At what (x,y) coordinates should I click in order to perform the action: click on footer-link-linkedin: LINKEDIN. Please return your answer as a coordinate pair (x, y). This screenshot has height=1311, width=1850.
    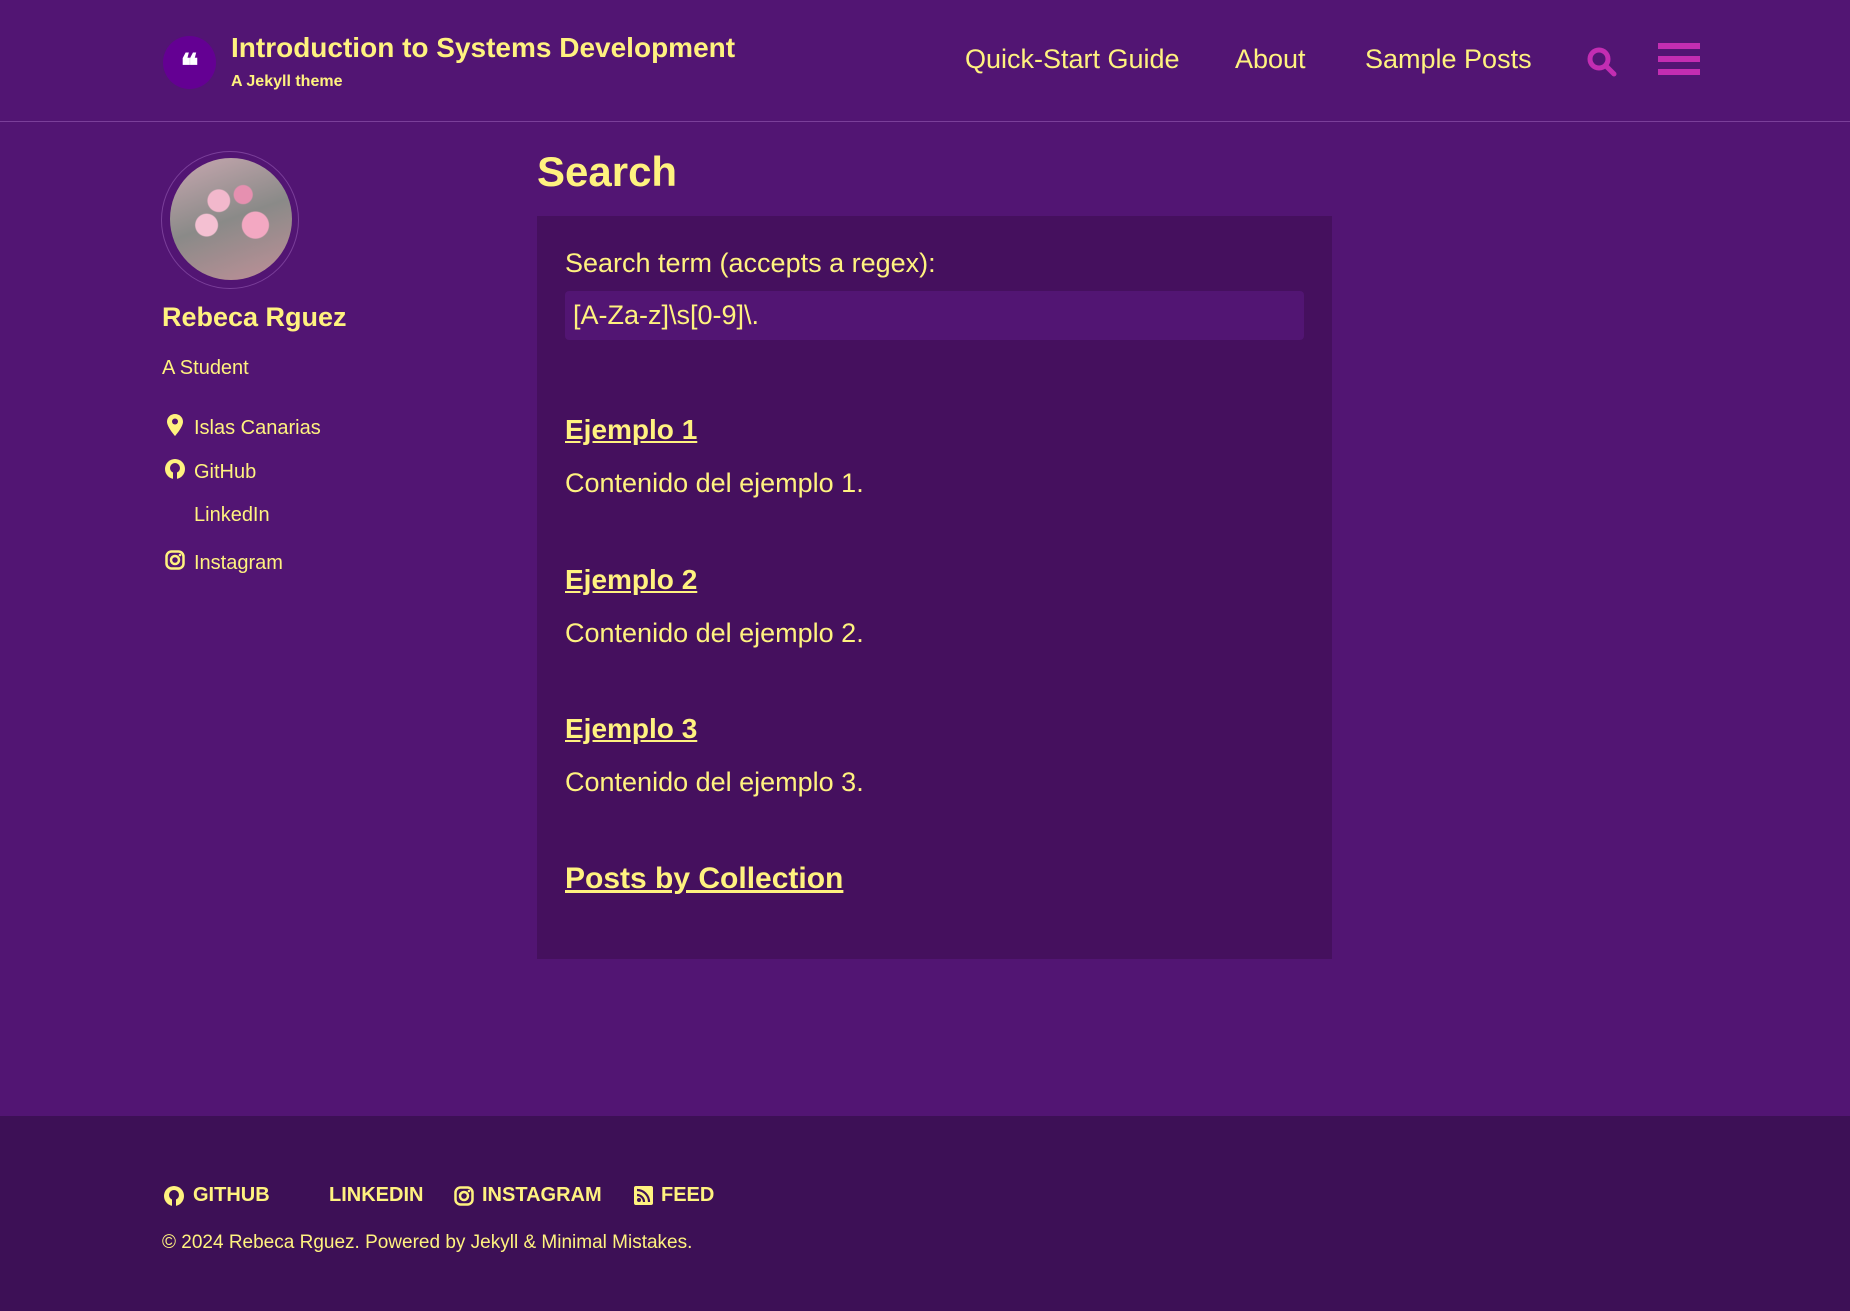
    Looking at the image, I should click on (376, 1195).